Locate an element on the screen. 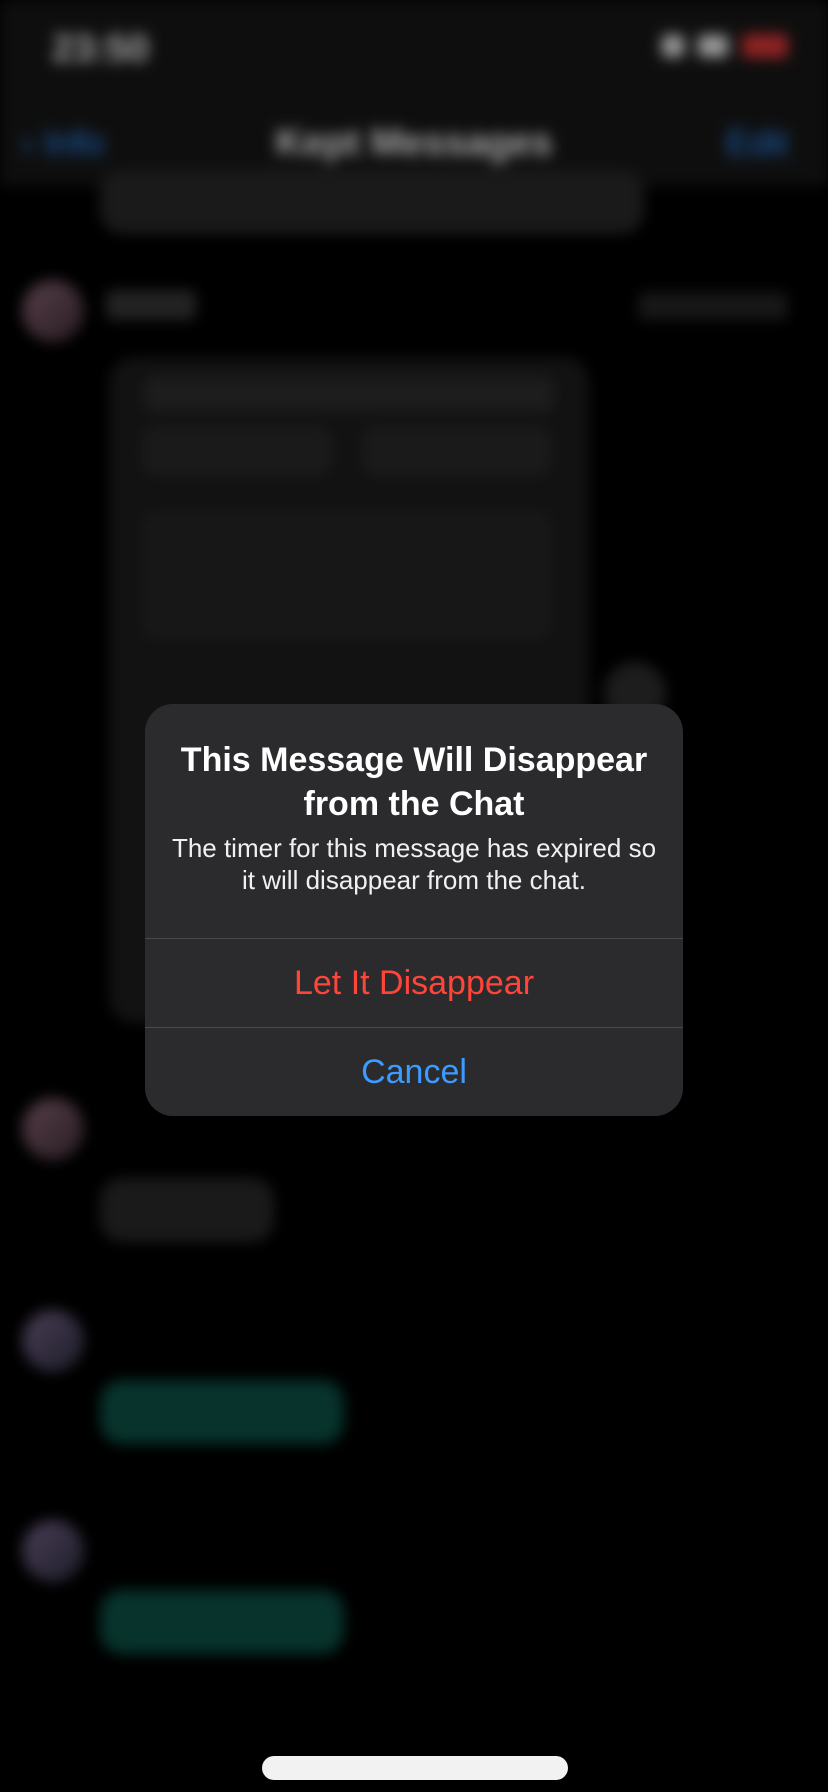  let-it-disappear-button: Let It Disappear is located at coordinates (414, 982).